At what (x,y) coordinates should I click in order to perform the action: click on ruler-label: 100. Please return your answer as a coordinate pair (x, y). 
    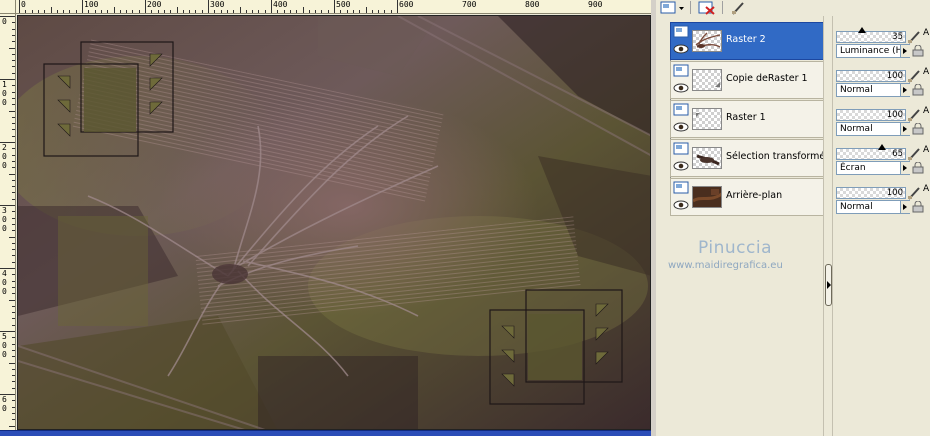
    Looking at the image, I should click on (91, 4).